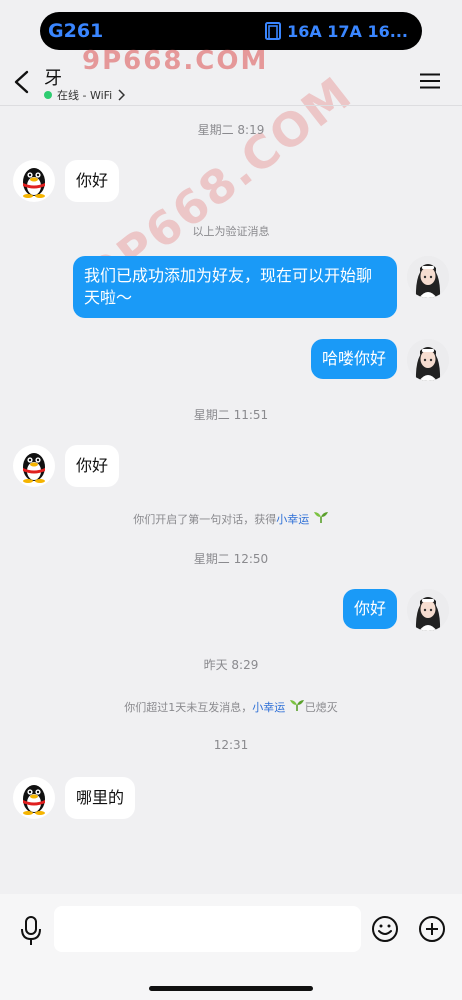  Describe the element at coordinates (353, 359) in the screenshot. I see `message-bubble: 哈喽你好` at that location.